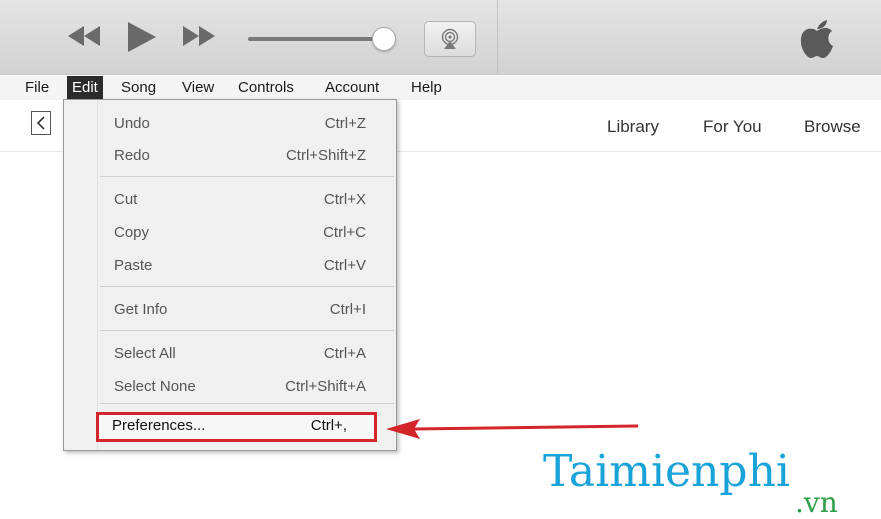 The height and width of the screenshot is (519, 881). Describe the element at coordinates (325, 155) in the screenshot. I see `menu-item-shortcut: Ctrl+Shift+Z` at that location.